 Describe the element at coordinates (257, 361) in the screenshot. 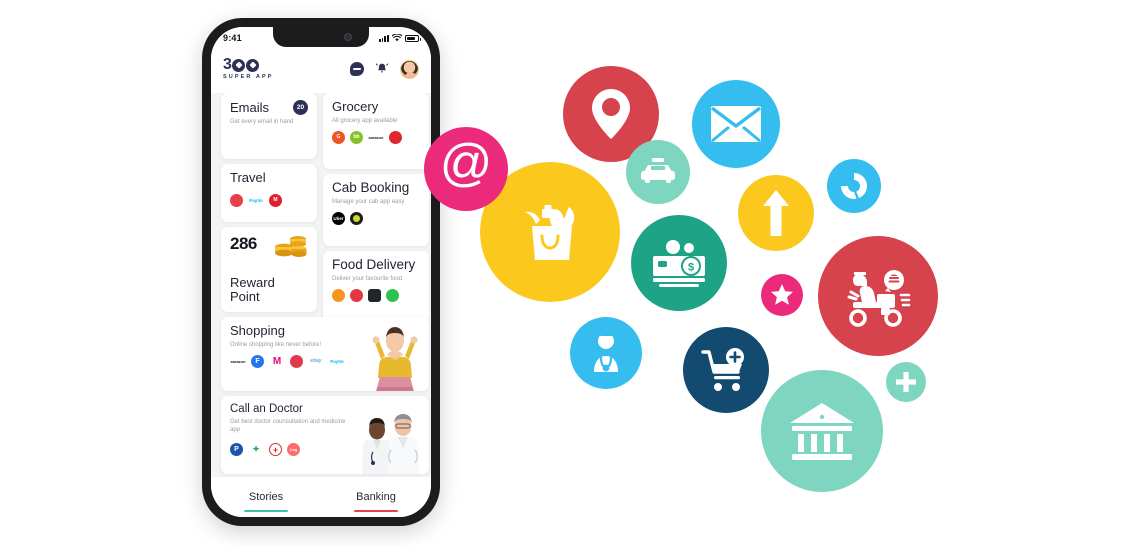

I see `app-logo-flipkart: F` at that location.